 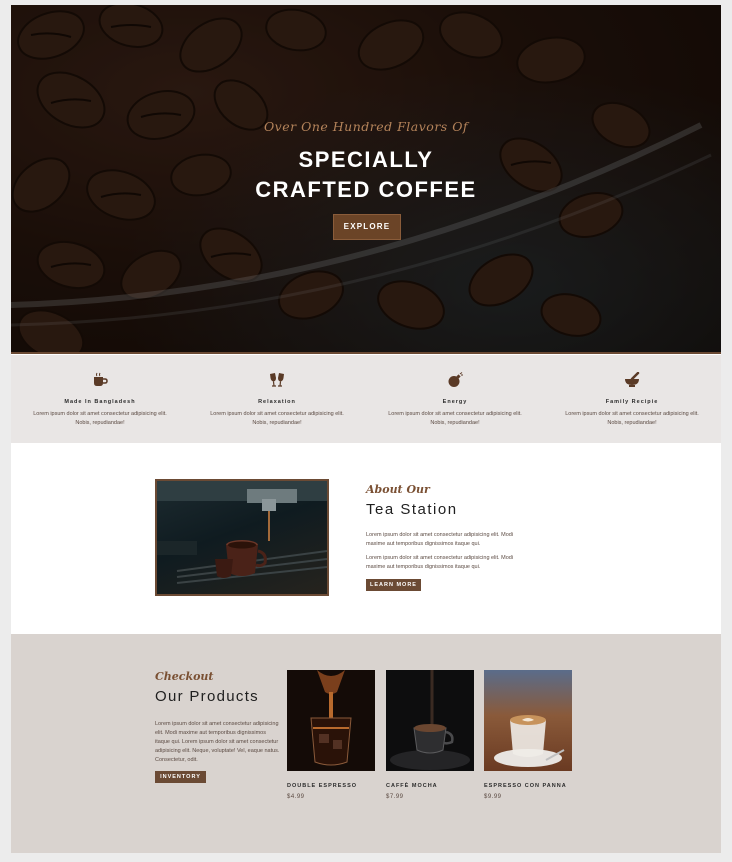 I want to click on product-price: $4.99, so click(x=296, y=797).